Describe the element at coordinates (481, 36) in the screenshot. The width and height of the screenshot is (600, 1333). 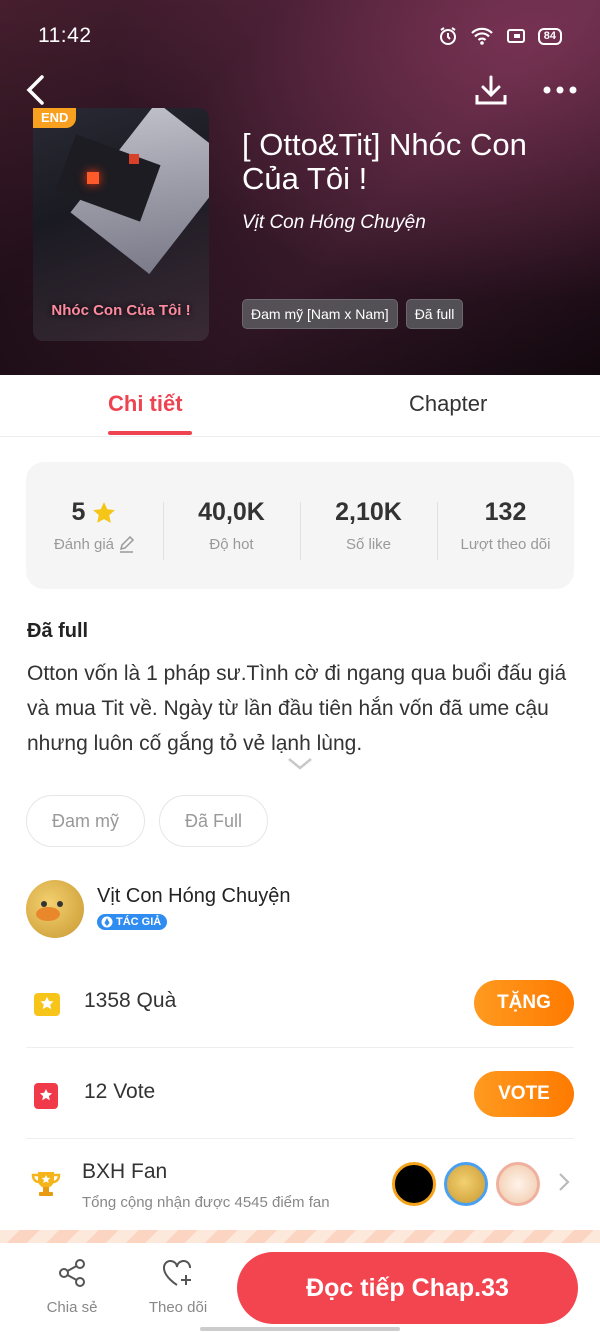
I see `wifi-icon` at that location.